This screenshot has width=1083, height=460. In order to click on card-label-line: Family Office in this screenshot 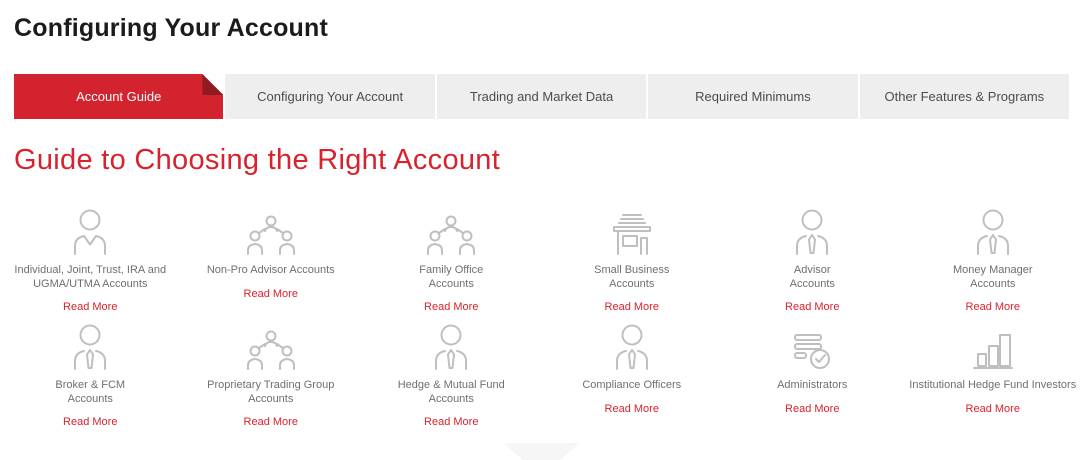, I will do `click(451, 271)`.